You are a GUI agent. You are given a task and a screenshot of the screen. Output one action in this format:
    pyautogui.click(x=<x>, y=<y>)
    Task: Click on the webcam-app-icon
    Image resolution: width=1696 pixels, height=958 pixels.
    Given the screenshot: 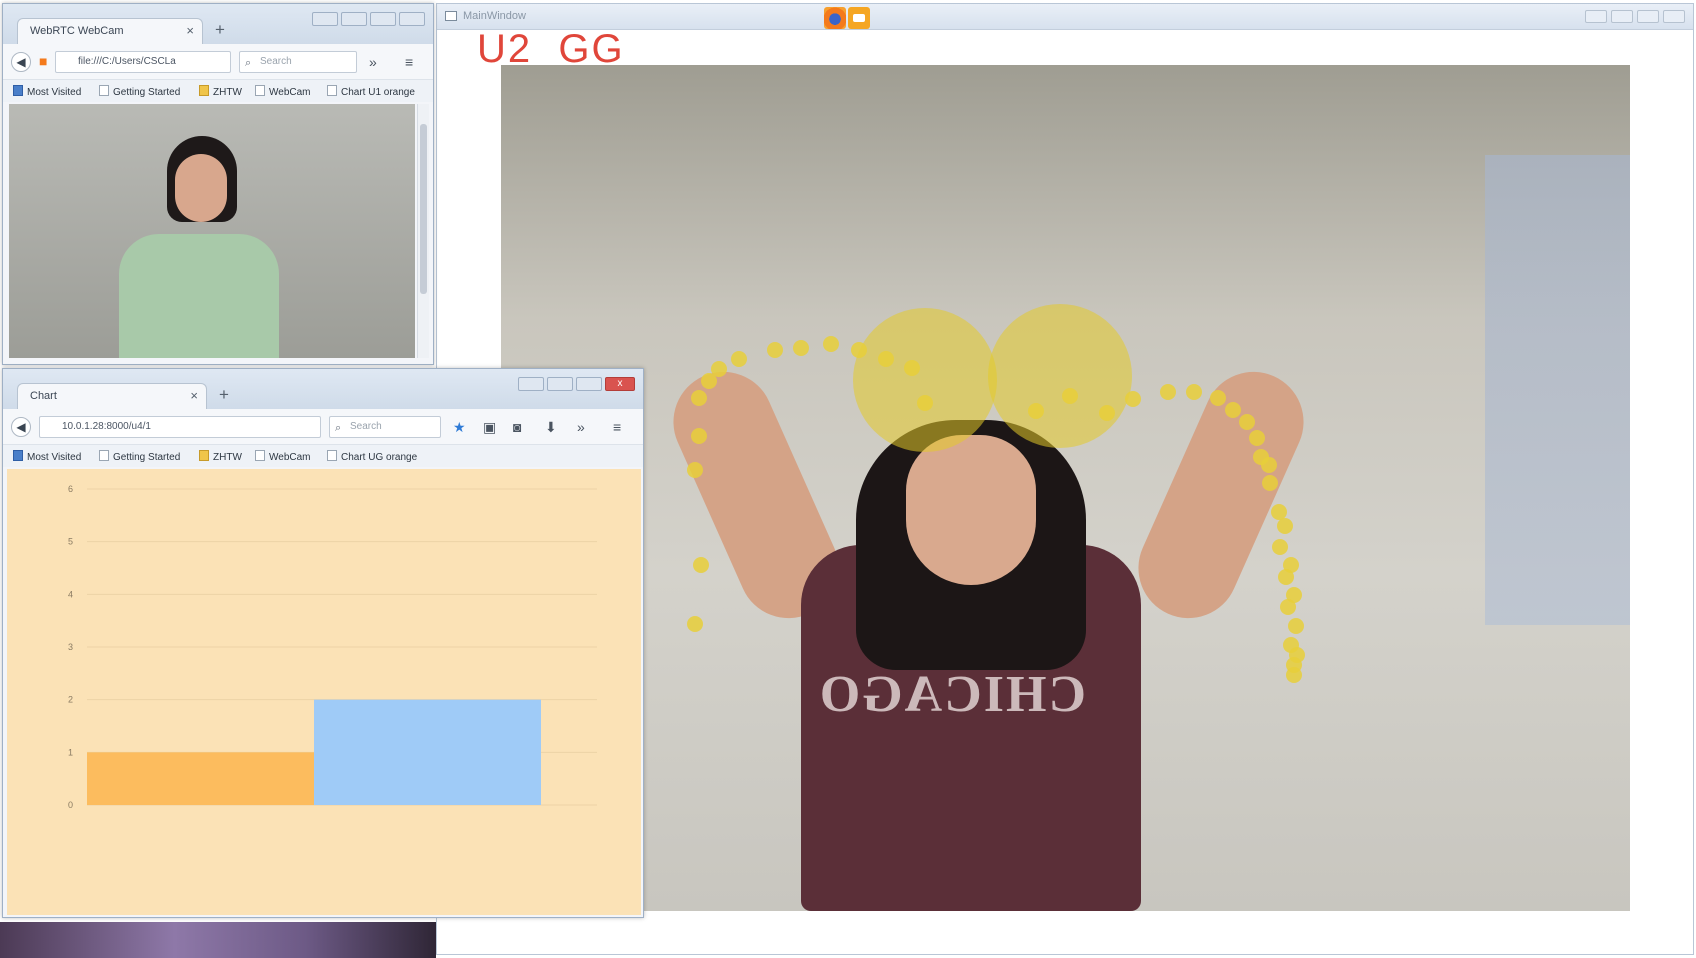 What is the action you would take?
    pyautogui.click(x=859, y=18)
    